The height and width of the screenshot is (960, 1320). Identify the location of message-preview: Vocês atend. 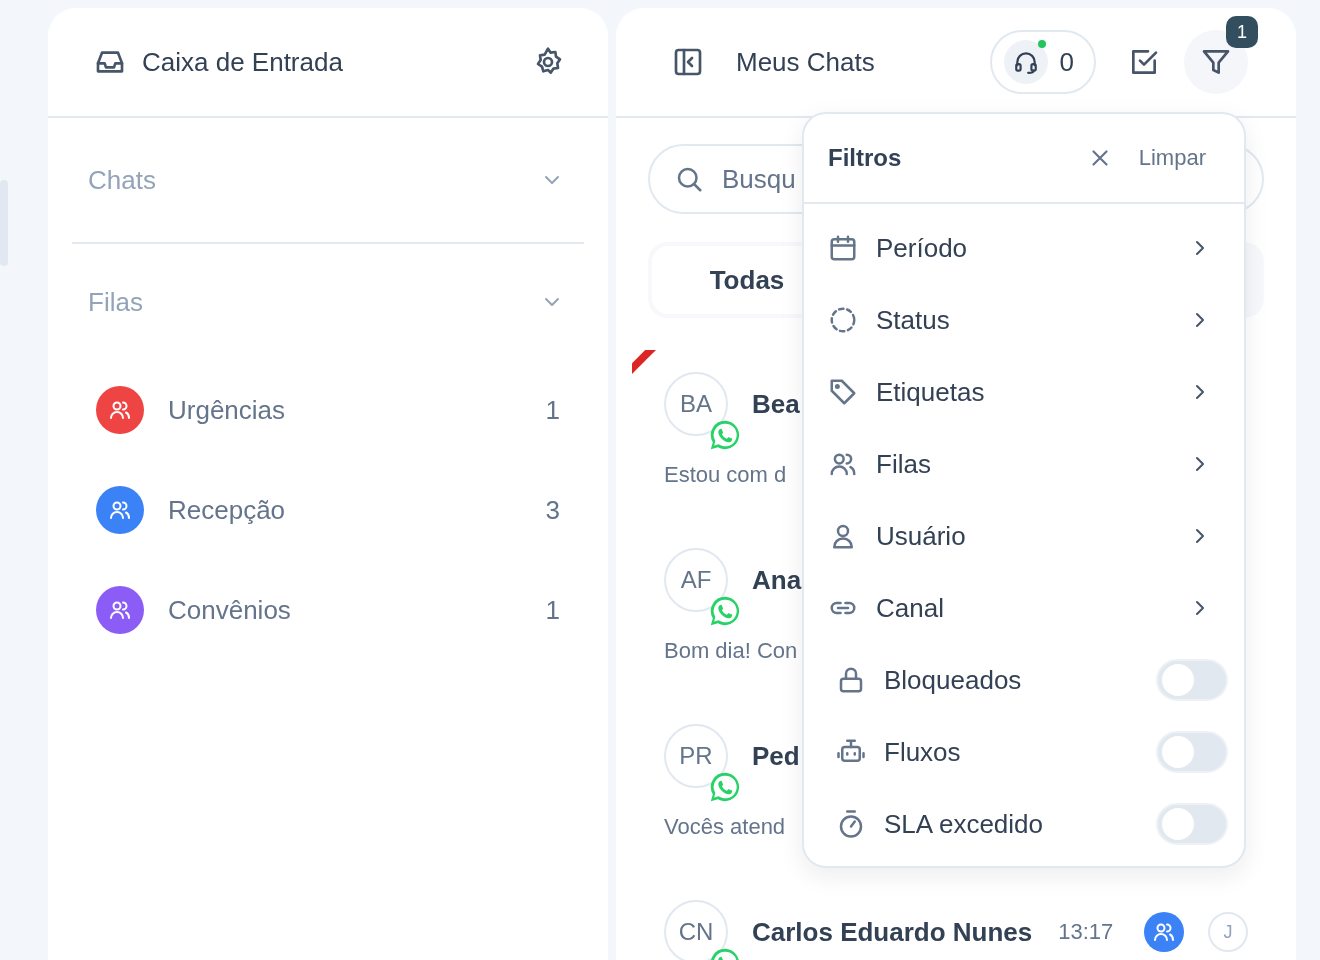
(725, 827).